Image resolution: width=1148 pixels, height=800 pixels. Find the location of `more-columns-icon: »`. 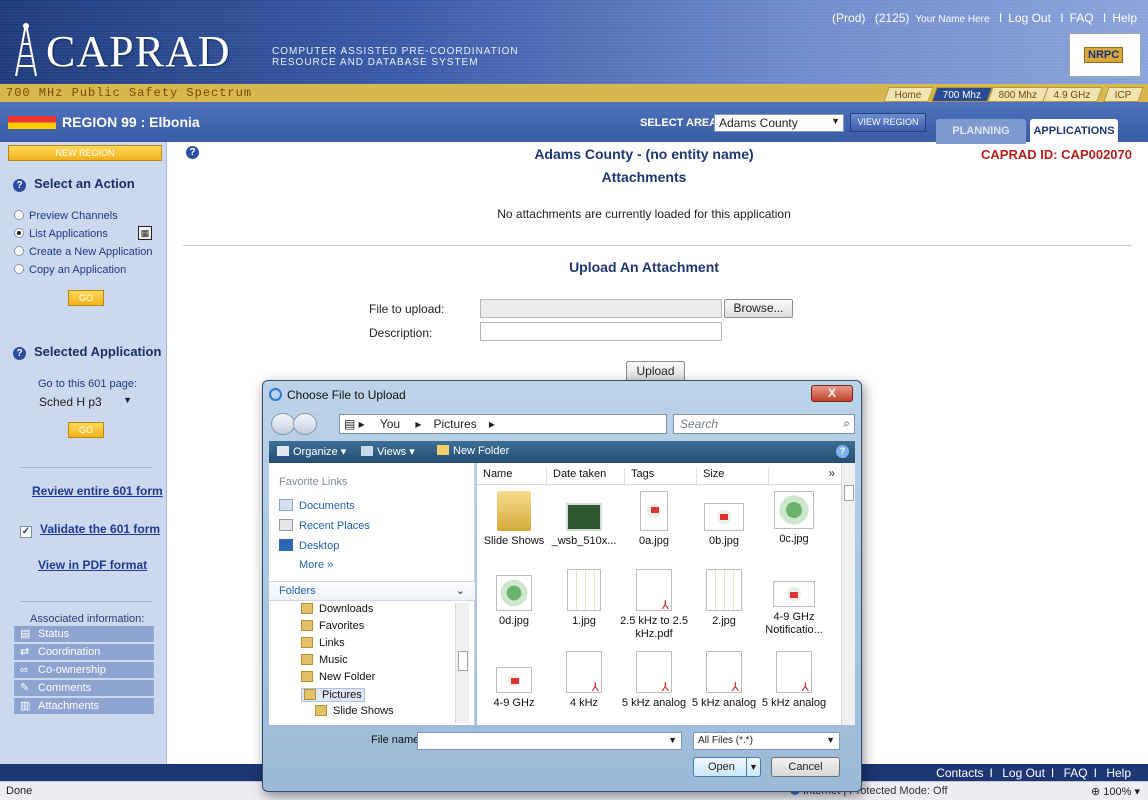

more-columns-icon: » is located at coordinates (831, 473).